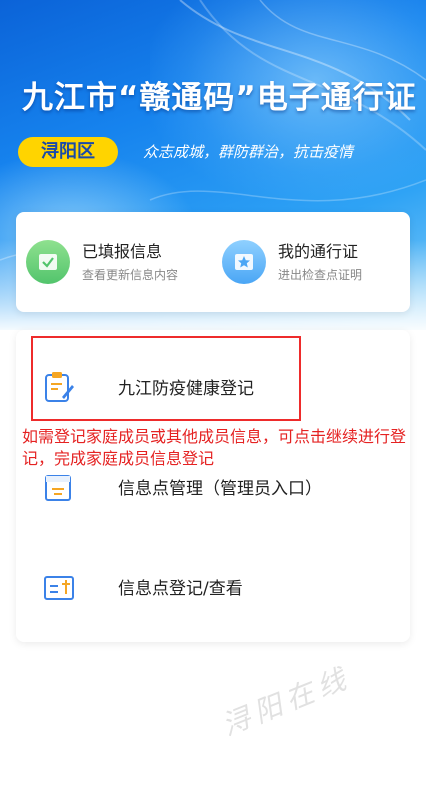 This screenshot has width=426, height=800. Describe the element at coordinates (214, 447) in the screenshot. I see `annotation-note: 如需登记家庭成员或其他成员信息，可点击继续进行登记，完成家庭成员信息登记` at that location.